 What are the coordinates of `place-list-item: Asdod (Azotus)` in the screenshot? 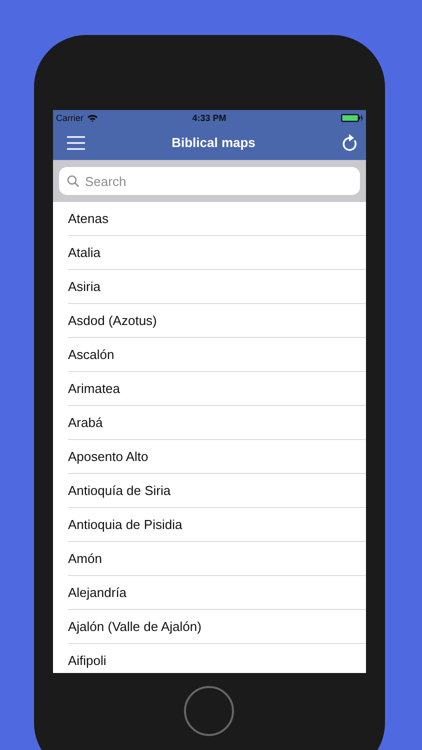 It's located at (112, 320).